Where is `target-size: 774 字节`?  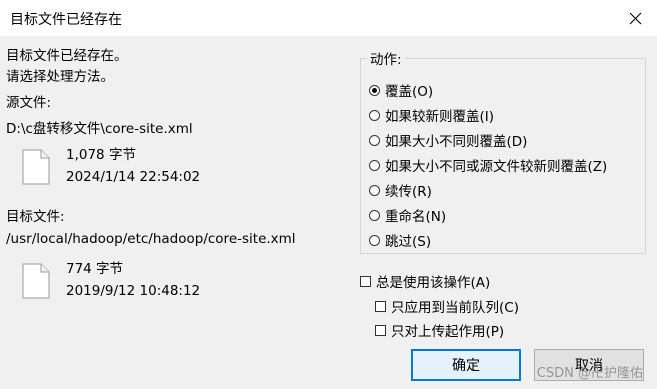 target-size: 774 字节 is located at coordinates (95, 269).